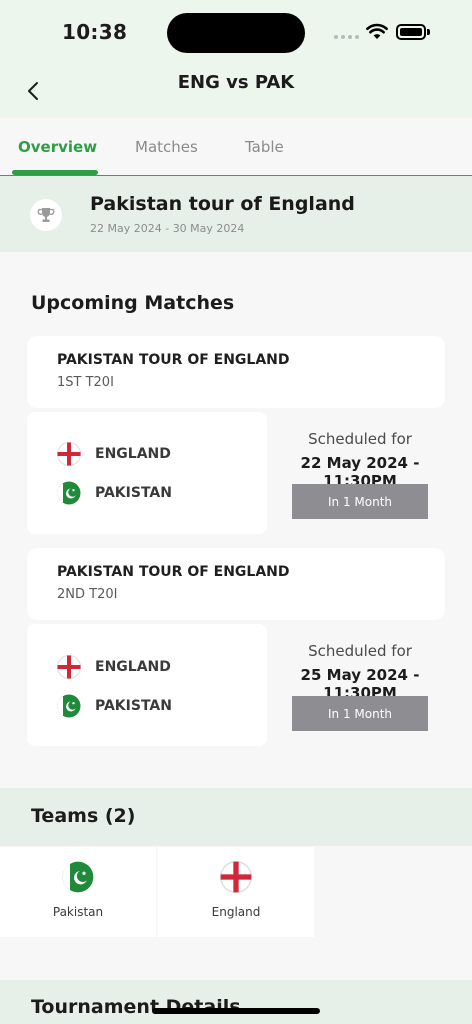 The height and width of the screenshot is (1024, 472). I want to click on tournament-dates: 22 May 2024 - 30 May 2024, so click(167, 228).